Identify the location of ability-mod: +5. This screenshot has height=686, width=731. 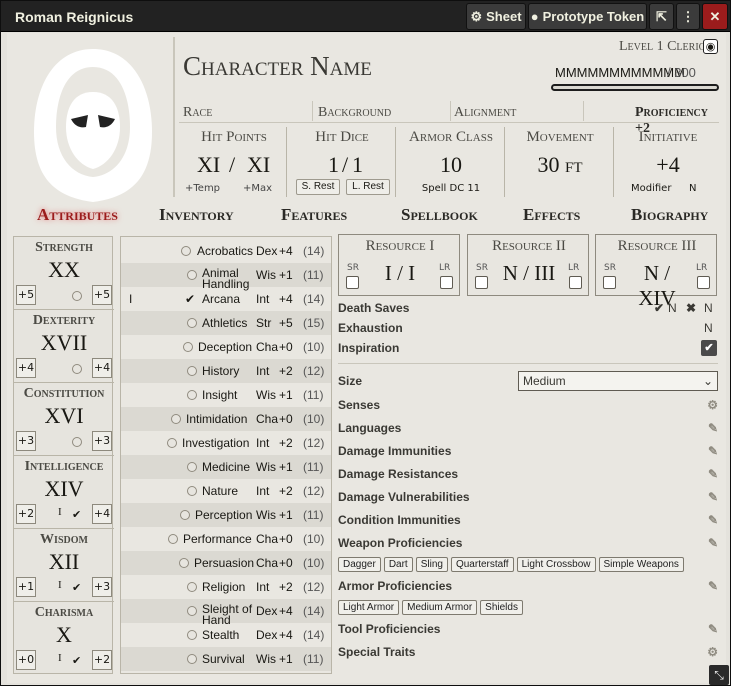
(26, 295).